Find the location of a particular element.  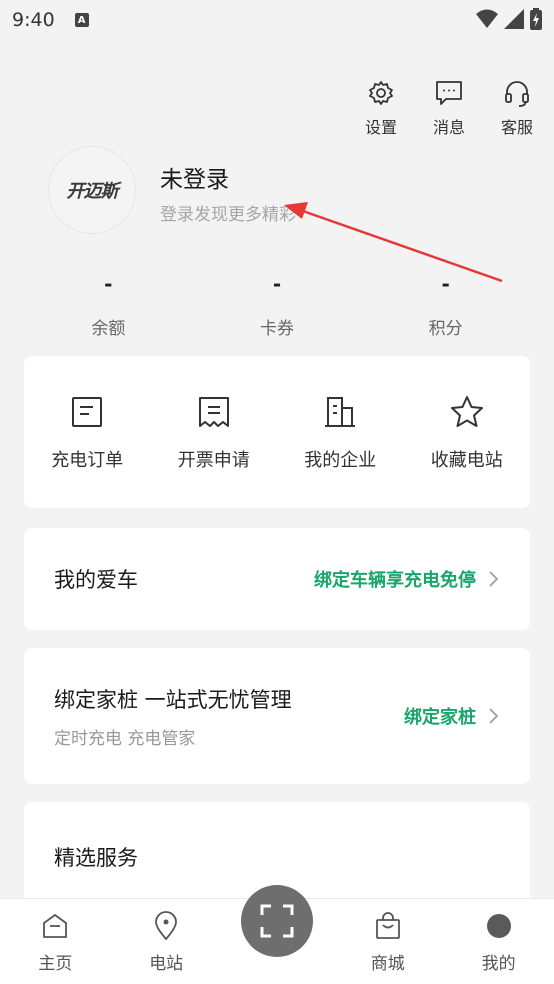

favorite-stations-button: 收藏电站 is located at coordinates (467, 432).